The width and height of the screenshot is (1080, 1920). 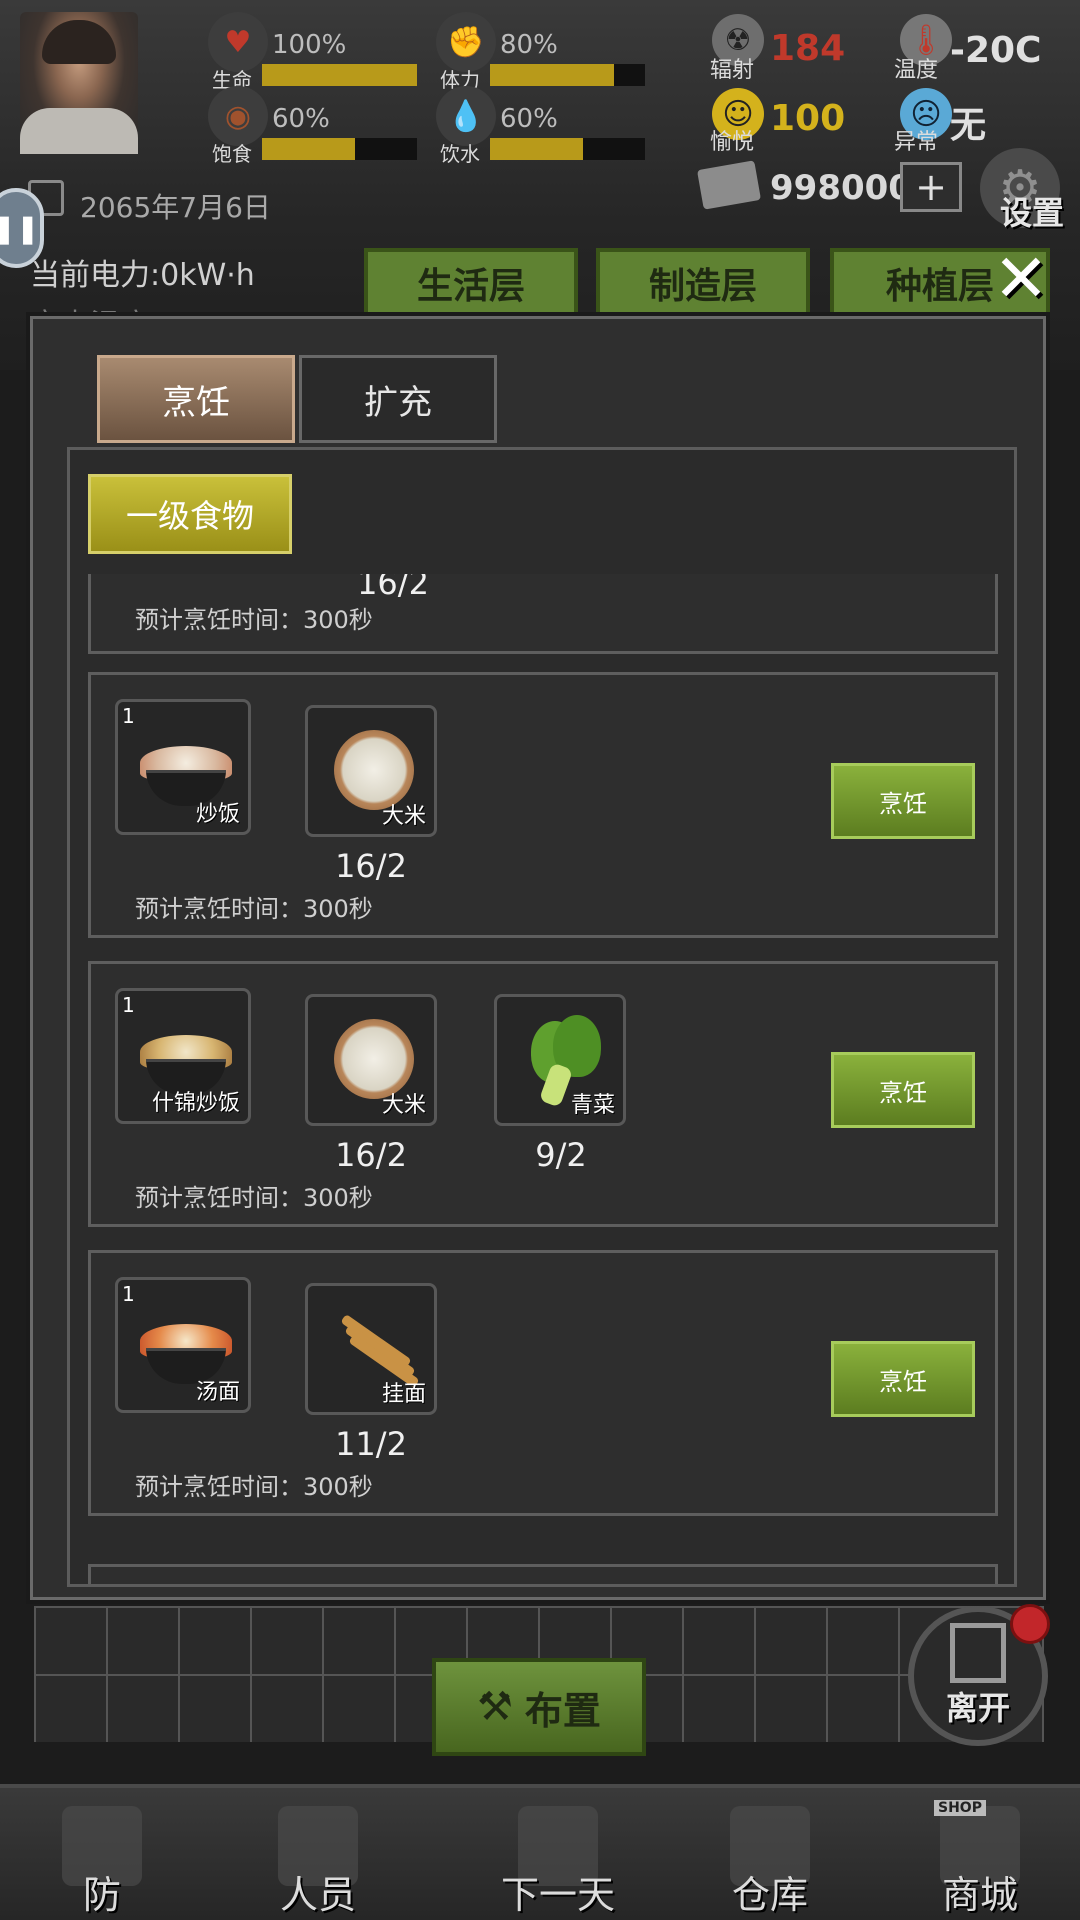 What do you see at coordinates (567, 149) in the screenshot?
I see `stat-water-bar` at bounding box center [567, 149].